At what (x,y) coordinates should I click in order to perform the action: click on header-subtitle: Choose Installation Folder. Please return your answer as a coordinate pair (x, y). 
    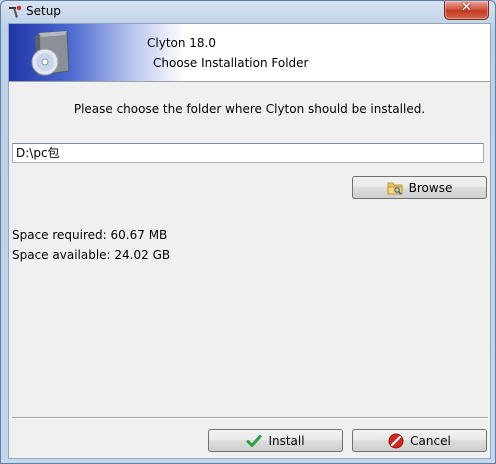
    Looking at the image, I should click on (231, 63).